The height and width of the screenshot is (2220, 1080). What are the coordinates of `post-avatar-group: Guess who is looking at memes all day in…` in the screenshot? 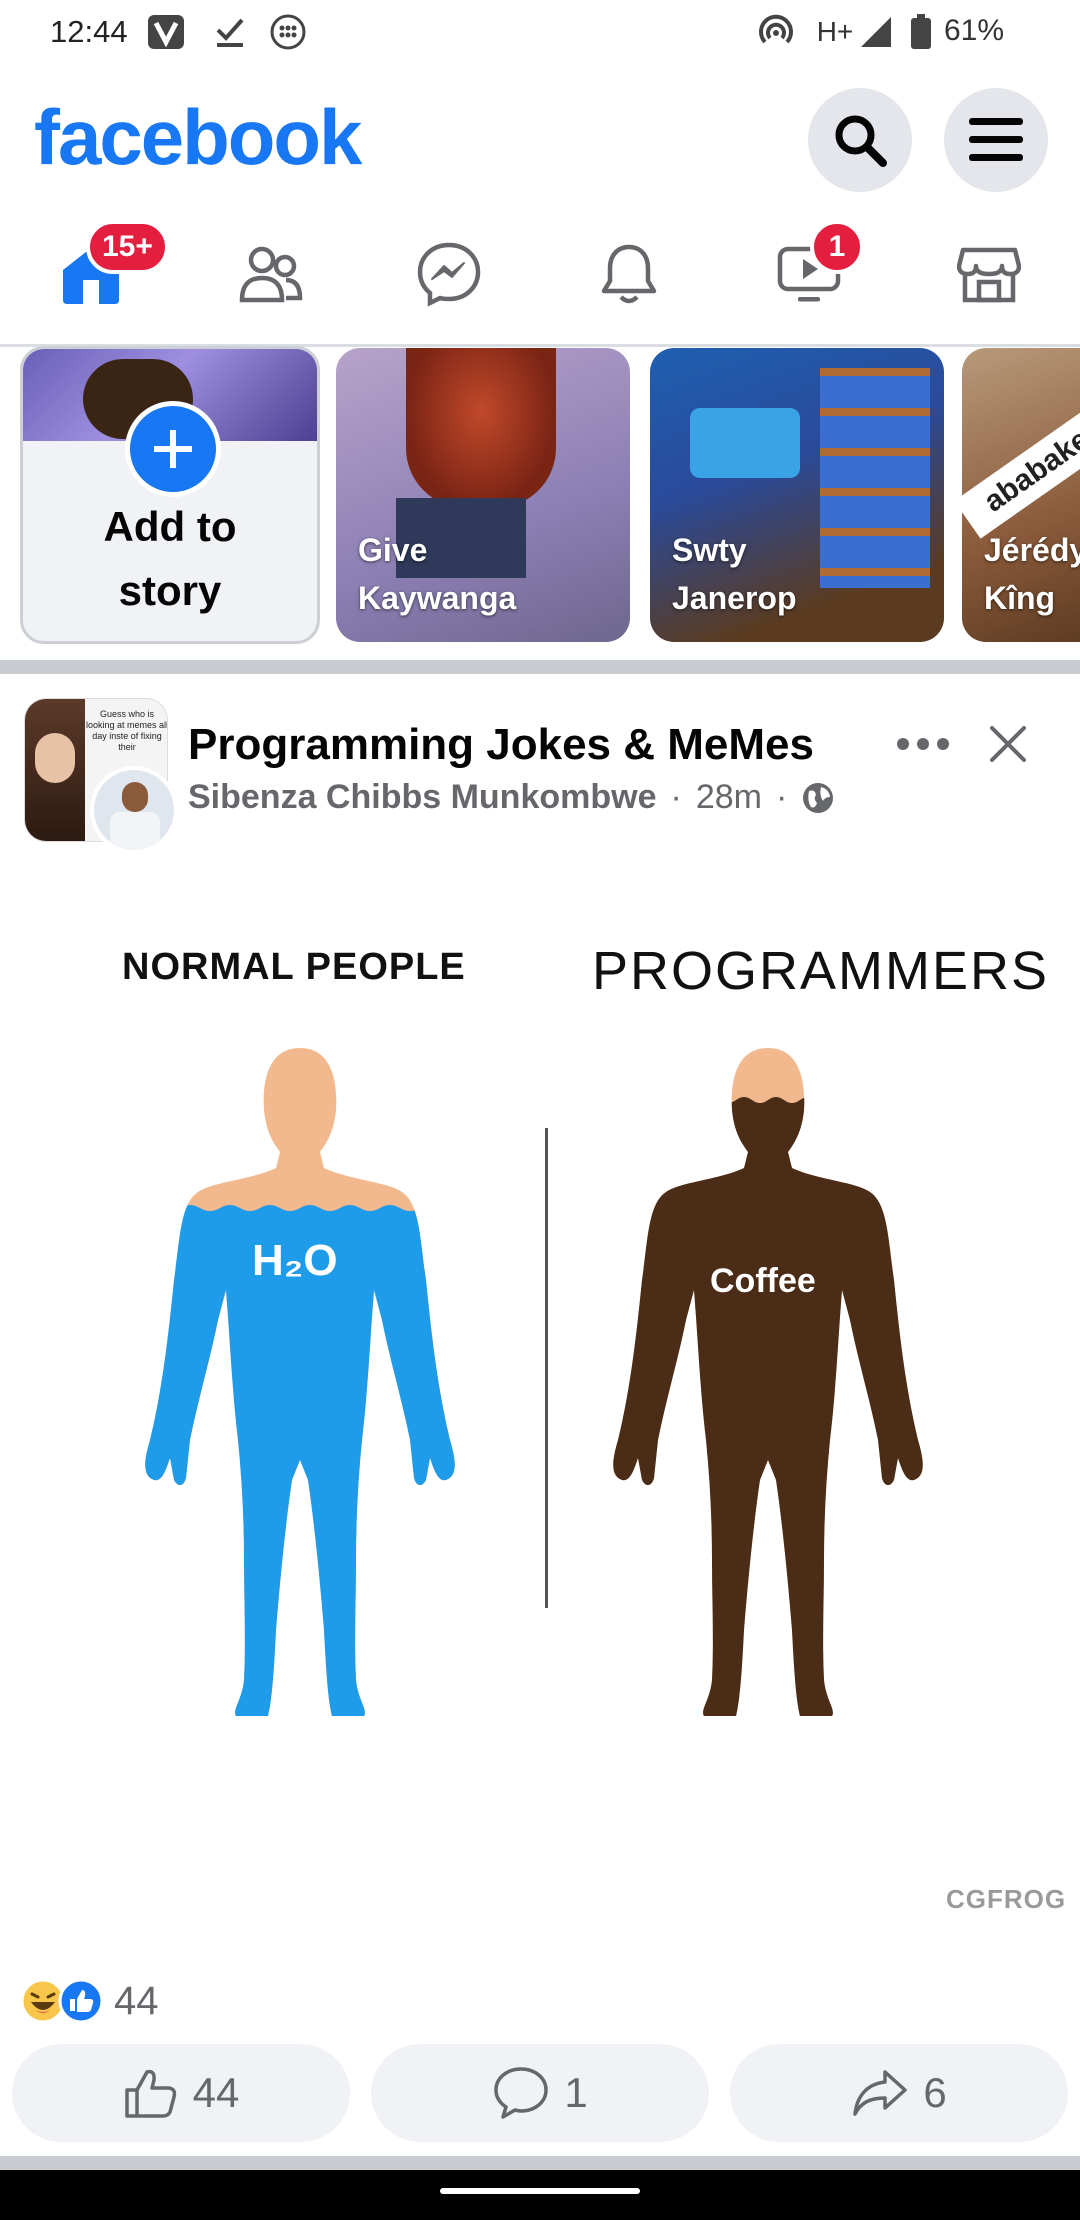 It's located at (101, 776).